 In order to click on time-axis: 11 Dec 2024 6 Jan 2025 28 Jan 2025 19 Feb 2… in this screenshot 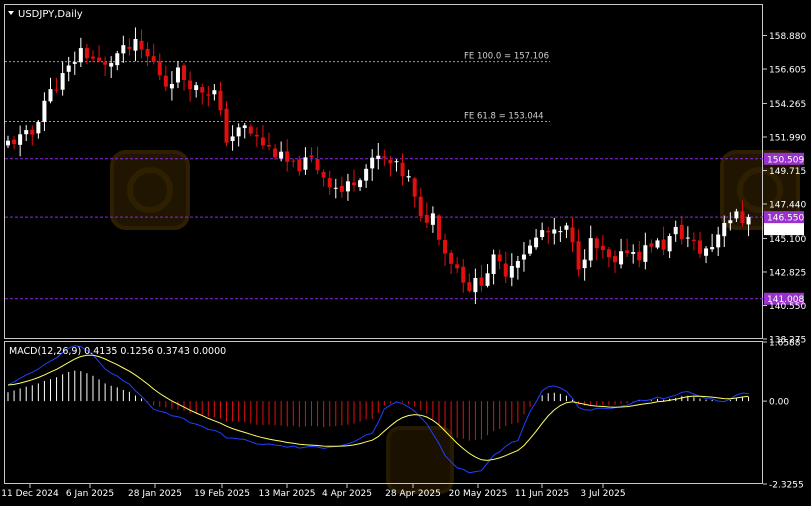, I will do `click(313, 491)`.